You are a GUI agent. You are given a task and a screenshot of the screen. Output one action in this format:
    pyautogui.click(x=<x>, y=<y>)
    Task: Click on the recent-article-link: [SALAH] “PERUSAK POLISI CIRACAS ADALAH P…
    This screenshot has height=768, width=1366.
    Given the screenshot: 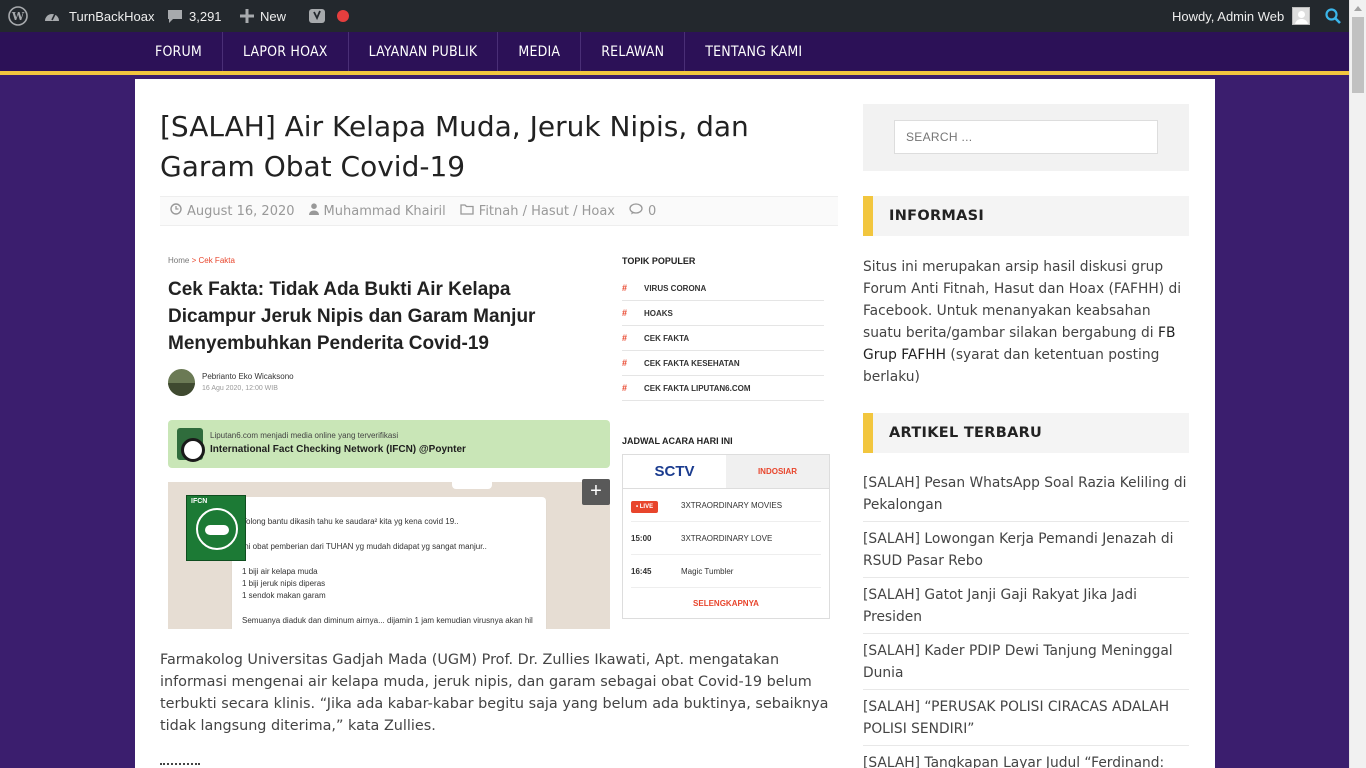 What is the action you would take?
    pyautogui.click(x=1026, y=721)
    